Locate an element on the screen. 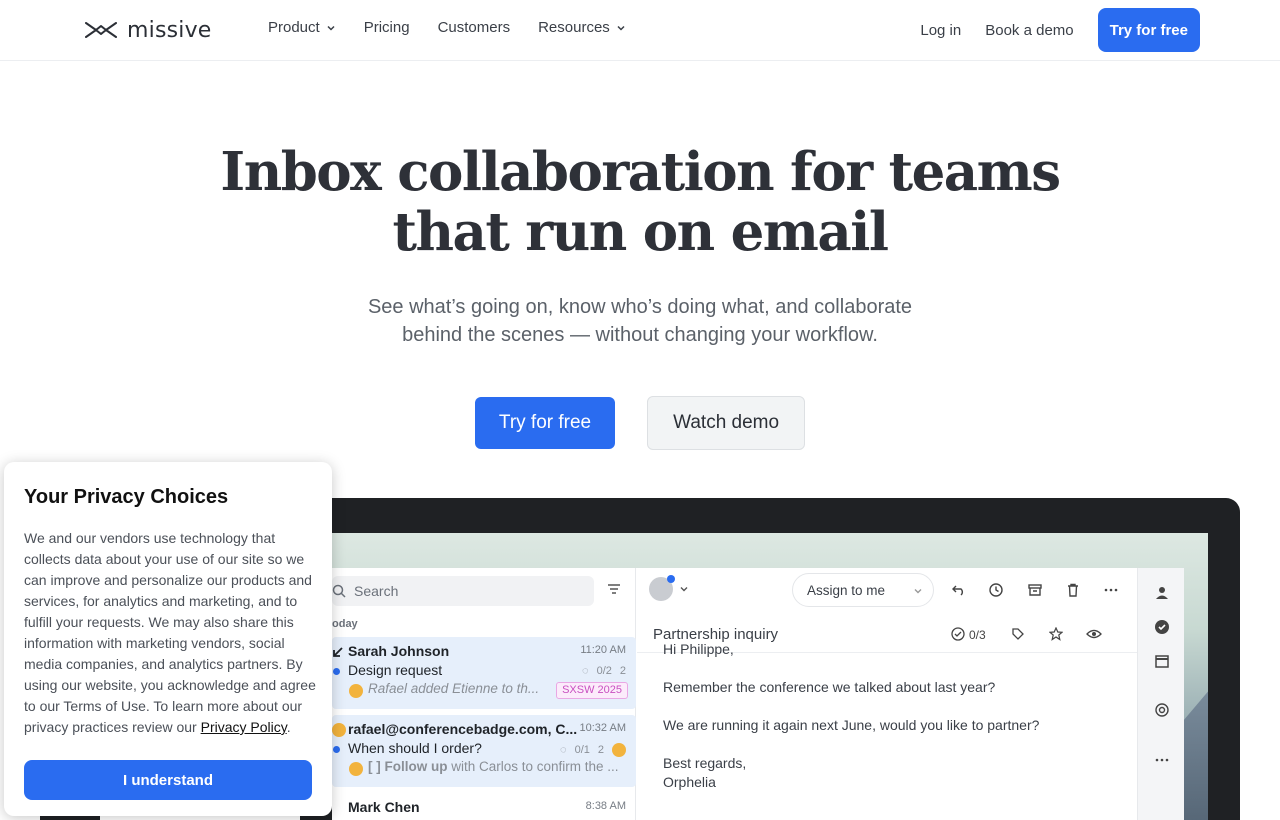 Image resolution: width=1280 pixels, height=820 pixels. section-label: oday is located at coordinates (345, 624).